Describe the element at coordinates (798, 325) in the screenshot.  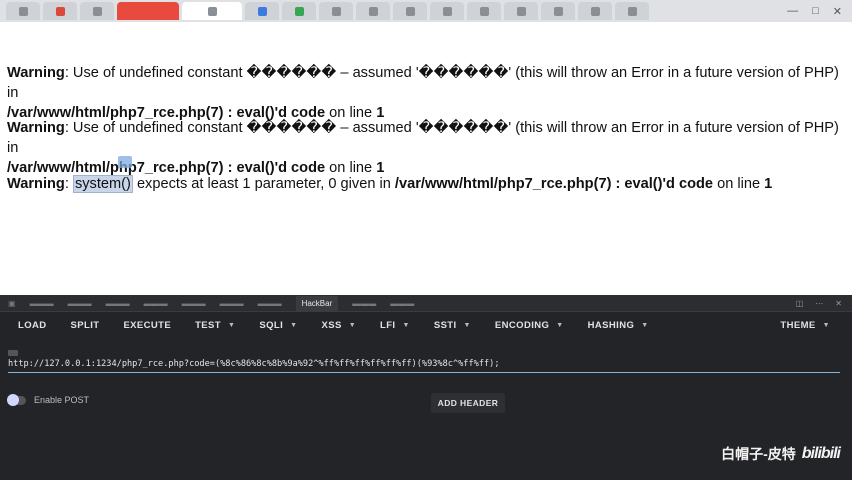
I see `theme-label: THEME` at that location.